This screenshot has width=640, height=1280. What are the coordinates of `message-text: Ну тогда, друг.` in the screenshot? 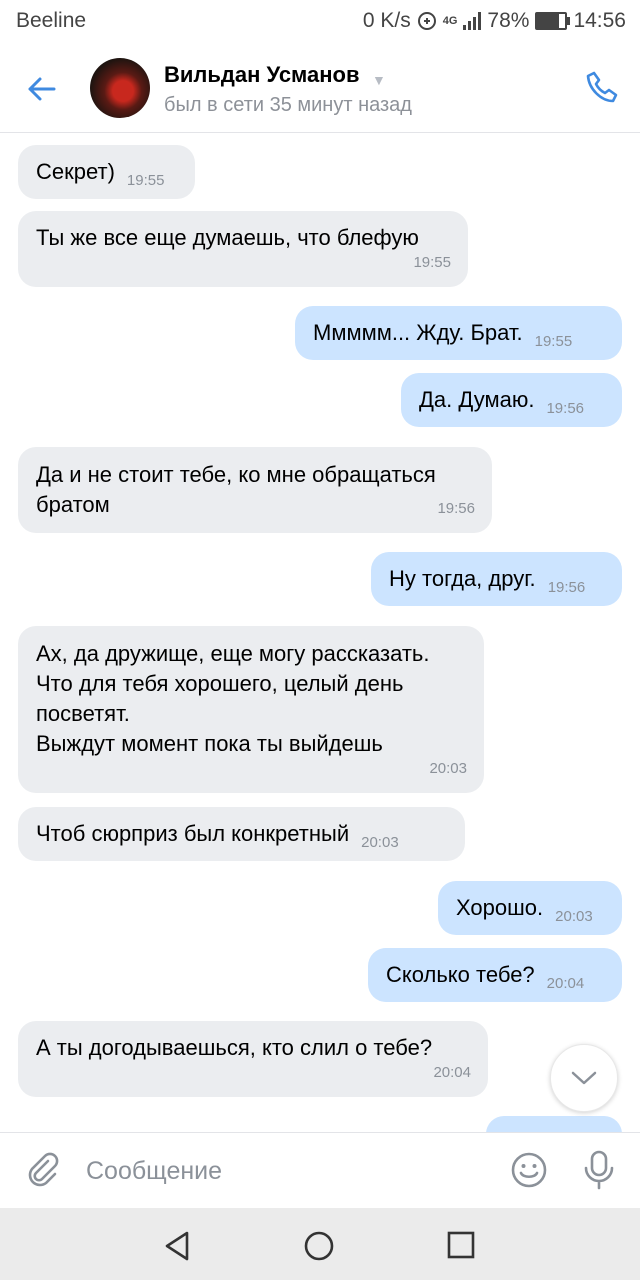 It's located at (462, 578).